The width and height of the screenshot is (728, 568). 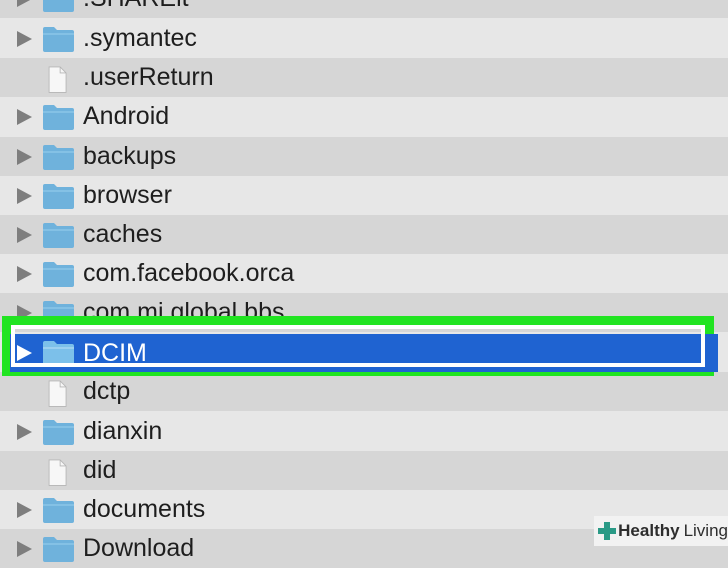 What do you see at coordinates (364, 9) in the screenshot?
I see `file-row-shareit: .SHAREit` at bounding box center [364, 9].